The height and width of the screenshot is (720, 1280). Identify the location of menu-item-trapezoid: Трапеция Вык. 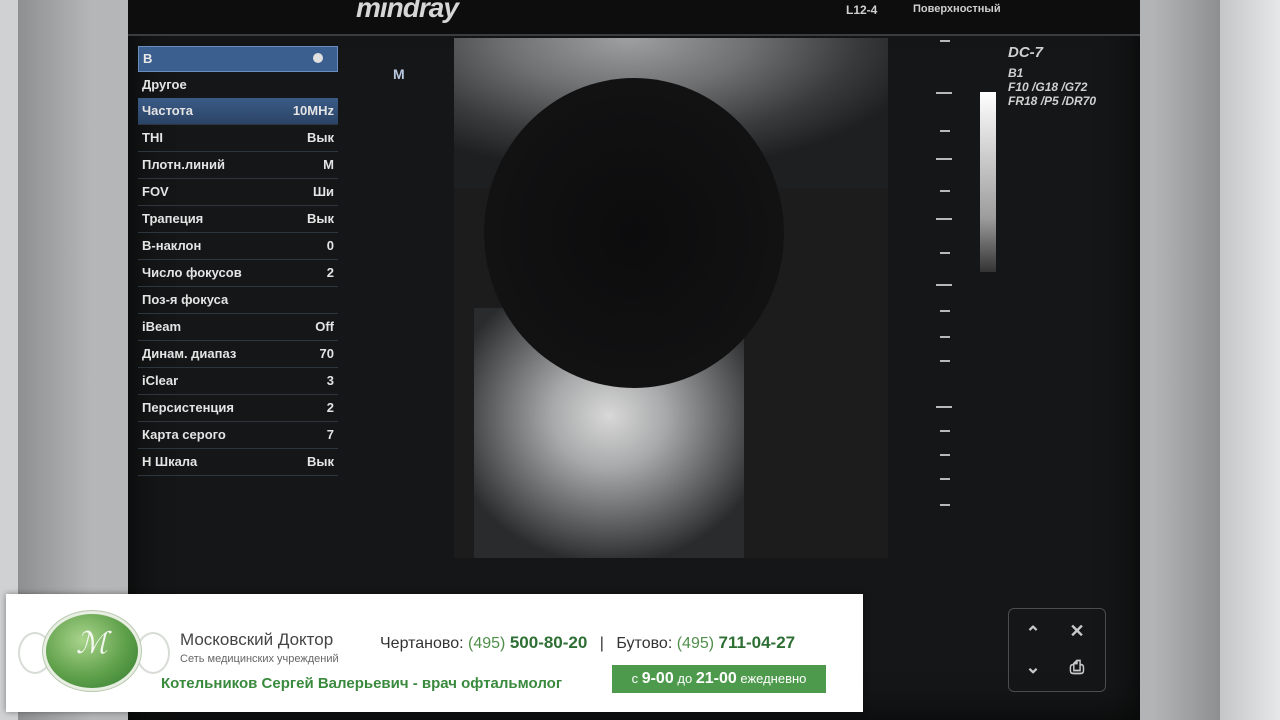
(238, 219).